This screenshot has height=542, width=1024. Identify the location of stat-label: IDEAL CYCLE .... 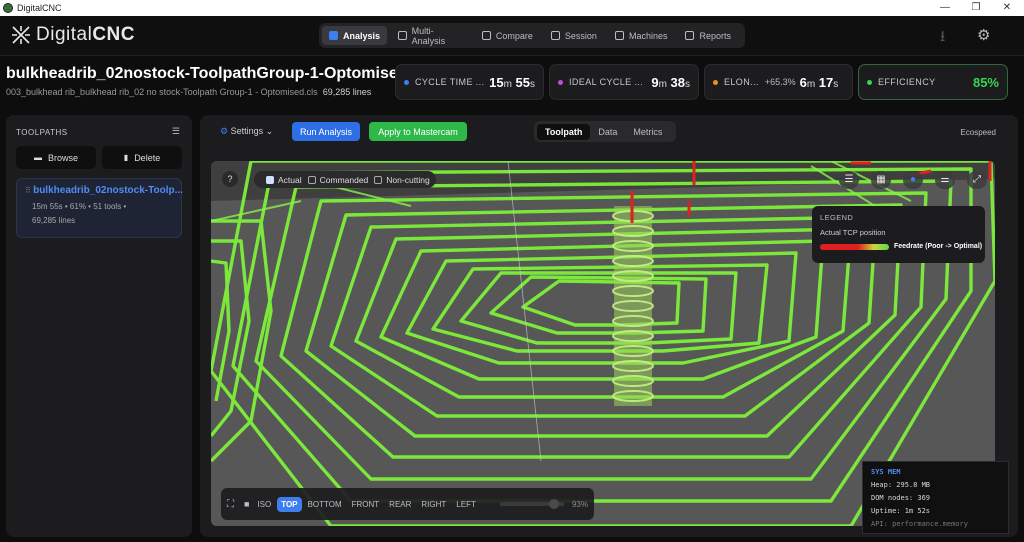
(606, 82).